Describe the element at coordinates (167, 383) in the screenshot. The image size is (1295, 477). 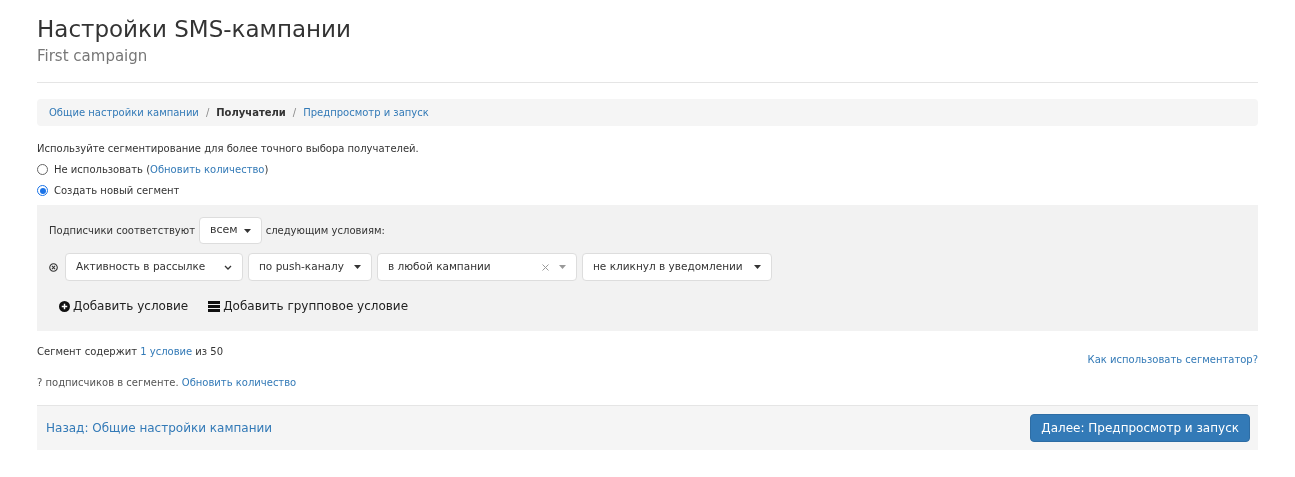
I see `subscriber-count-text: ? подписчиков в сегменте. Обновить количество` at that location.